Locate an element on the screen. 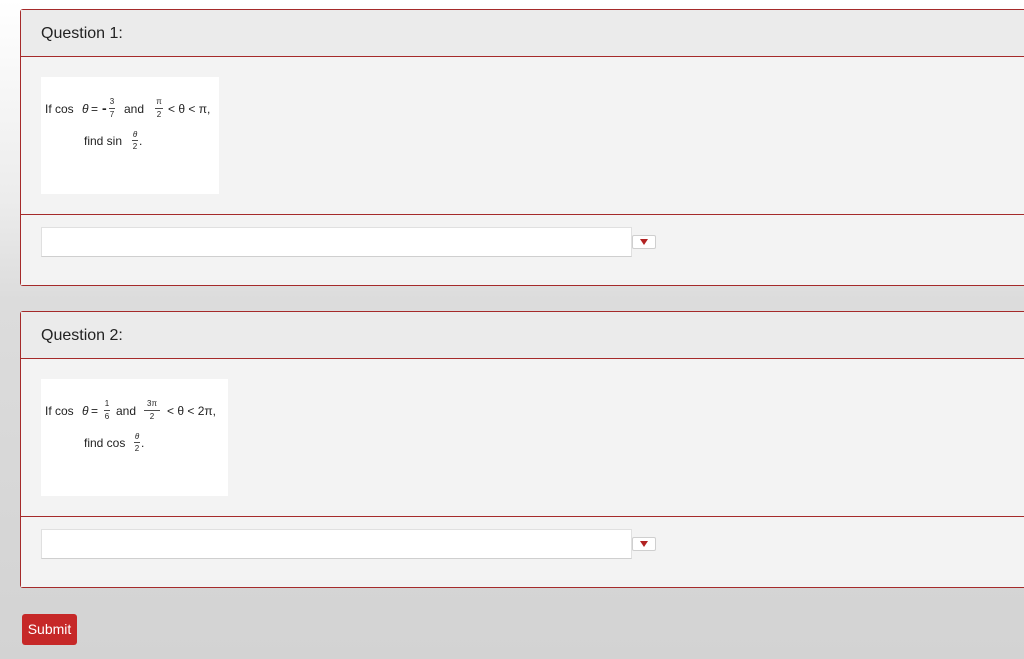 The height and width of the screenshot is (659, 1024). q1-frac-num: 3 is located at coordinates (112, 101).